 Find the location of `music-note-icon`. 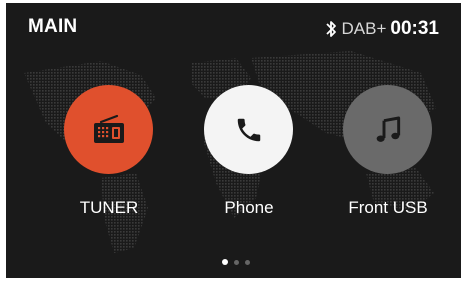

music-note-icon is located at coordinates (388, 129).